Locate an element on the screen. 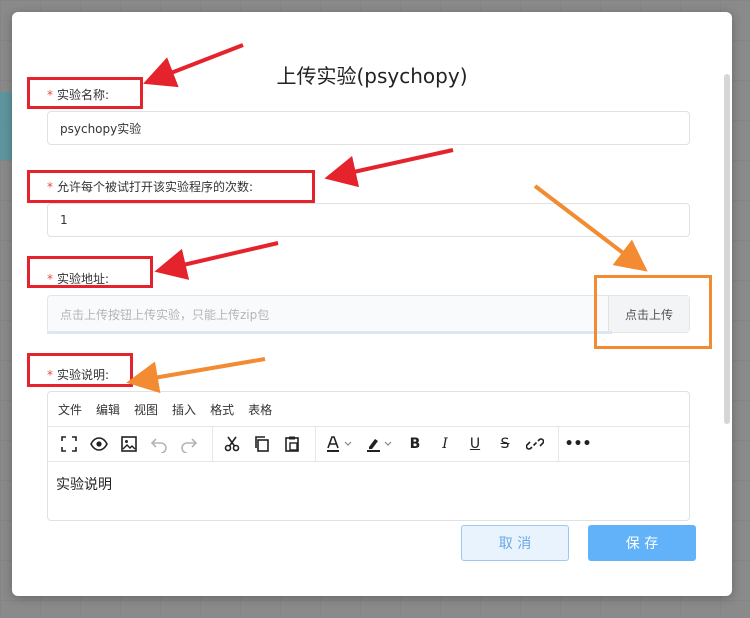  cut-icon is located at coordinates (232, 444).